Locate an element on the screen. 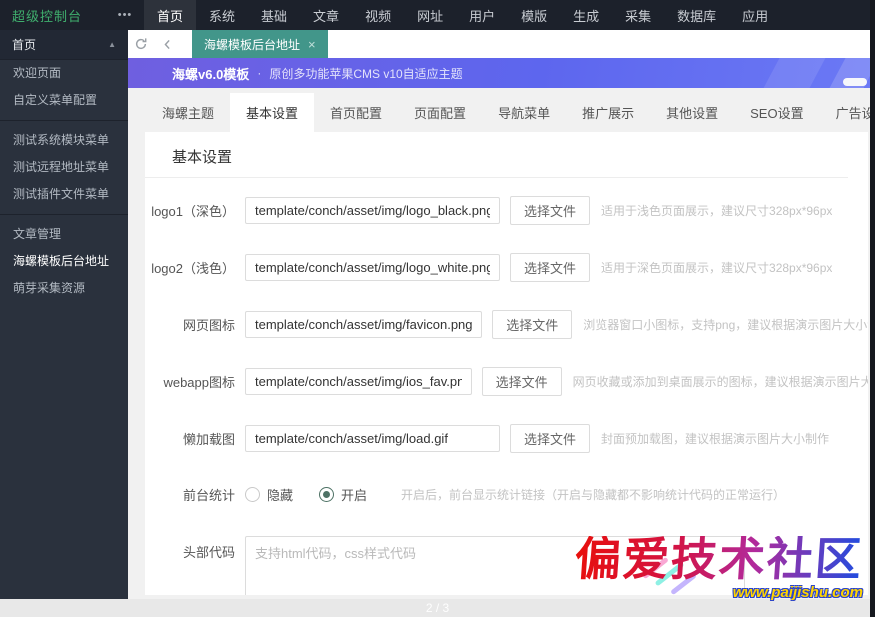 This screenshot has width=875, height=617. field-label: logo2（浅色） is located at coordinates (193, 268).